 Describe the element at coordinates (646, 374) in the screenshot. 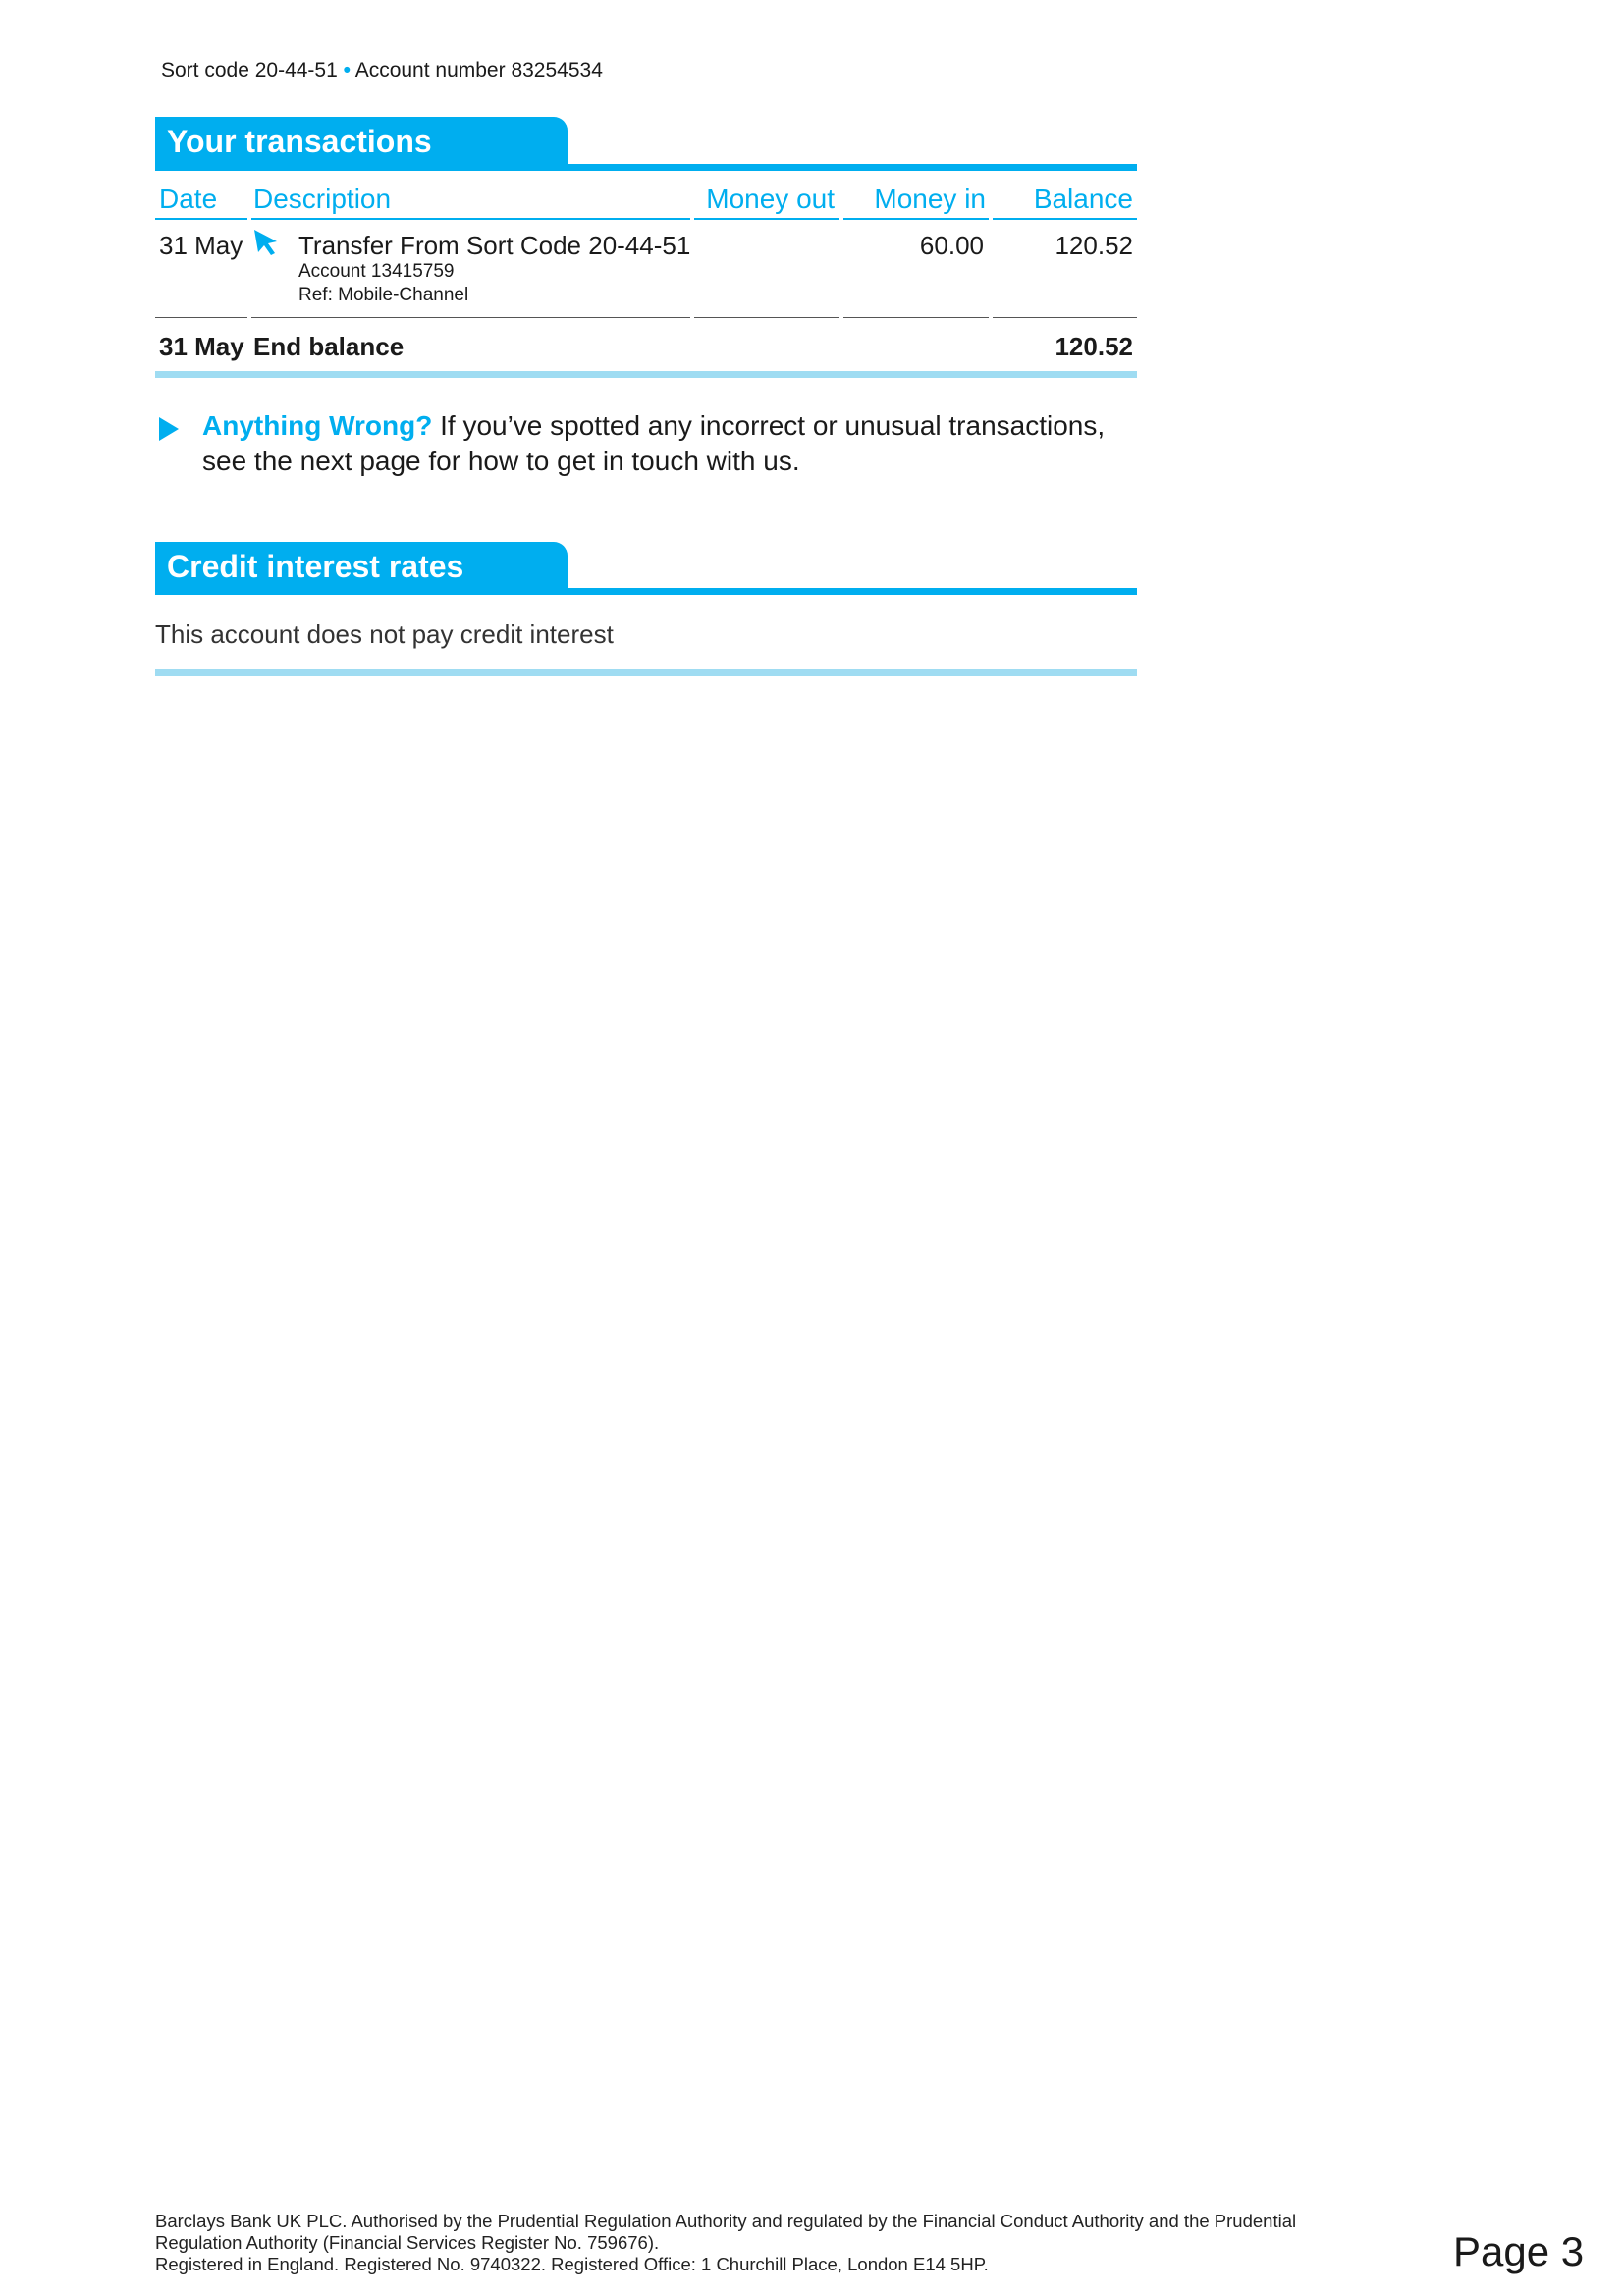

I see `transactions-bottom-rule` at that location.